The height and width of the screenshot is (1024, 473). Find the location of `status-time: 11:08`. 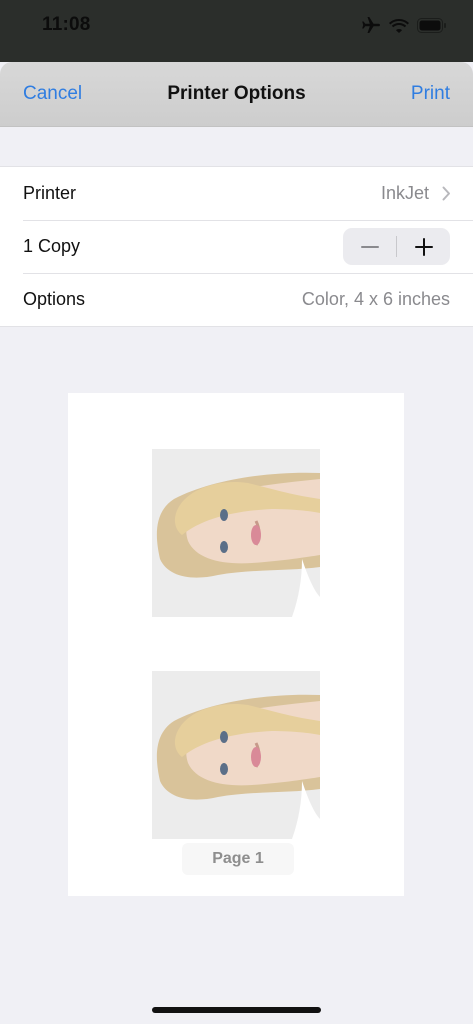

status-time: 11:08 is located at coordinates (66, 24).